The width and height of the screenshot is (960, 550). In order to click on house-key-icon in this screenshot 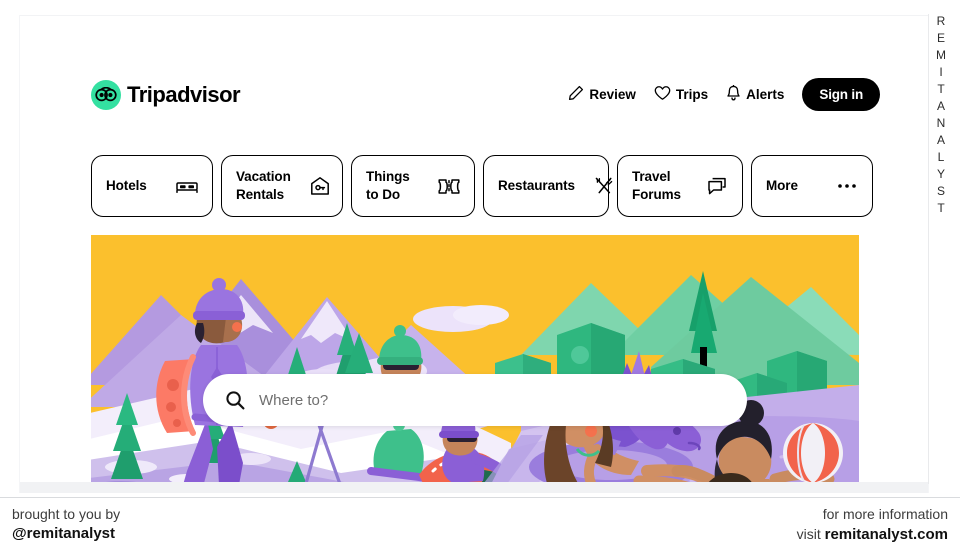, I will do `click(320, 186)`.